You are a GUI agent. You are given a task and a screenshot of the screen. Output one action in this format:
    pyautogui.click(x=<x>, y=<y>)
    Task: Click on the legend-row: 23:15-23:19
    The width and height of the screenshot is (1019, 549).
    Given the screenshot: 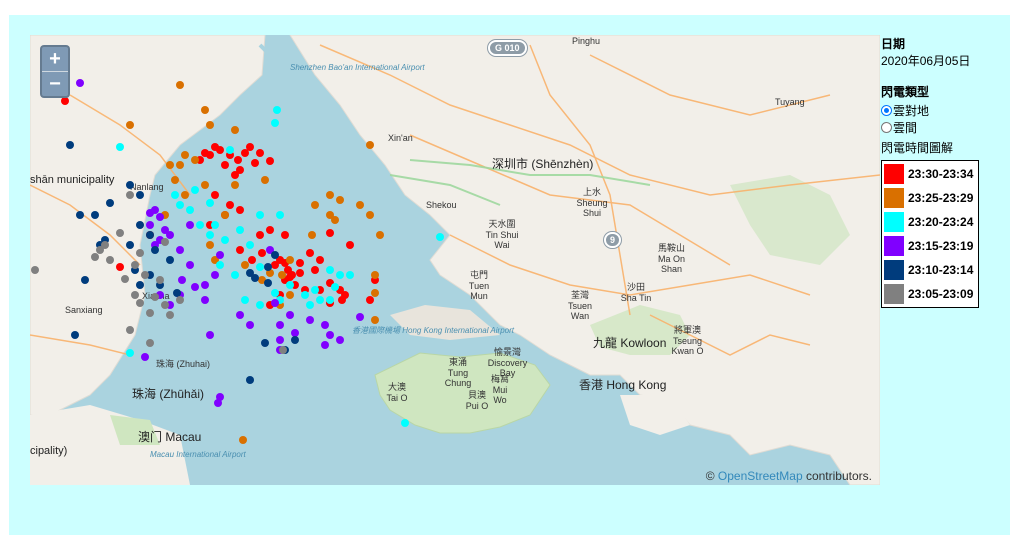 What is the action you would take?
    pyautogui.click(x=930, y=246)
    